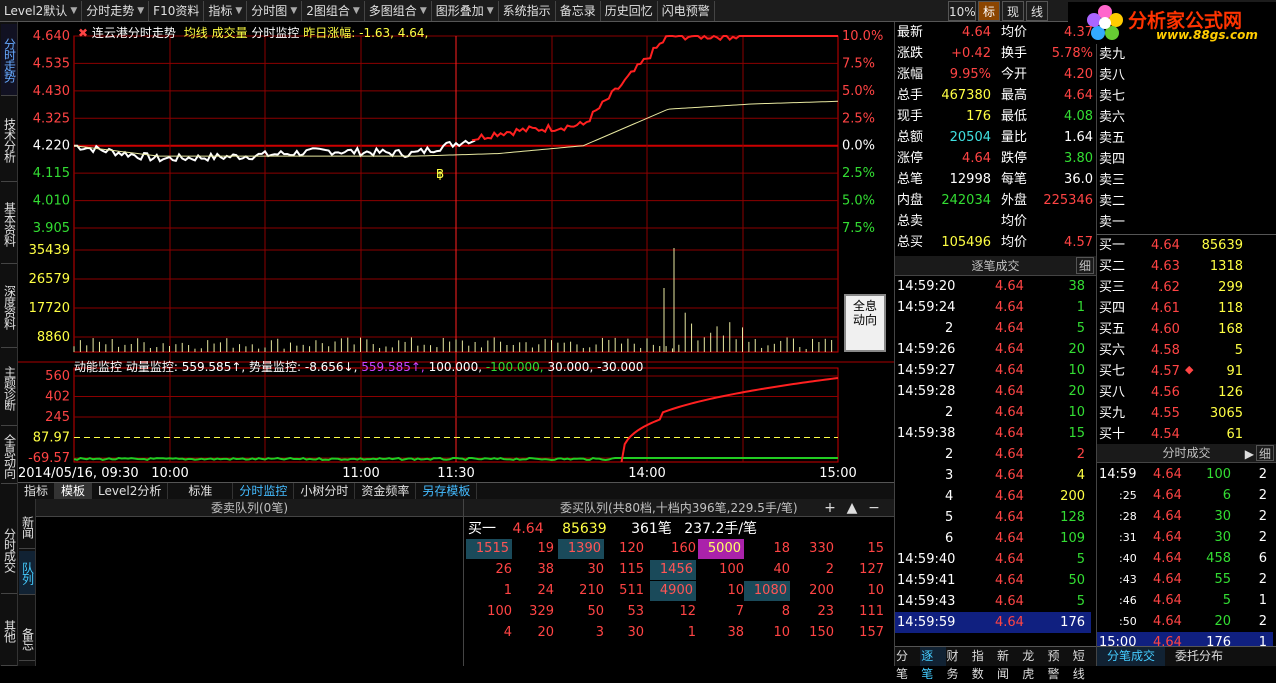 Image resolution: width=1276 pixels, height=683 pixels. What do you see at coordinates (830, 508) in the screenshot?
I see `plus-icon: +` at bounding box center [830, 508].